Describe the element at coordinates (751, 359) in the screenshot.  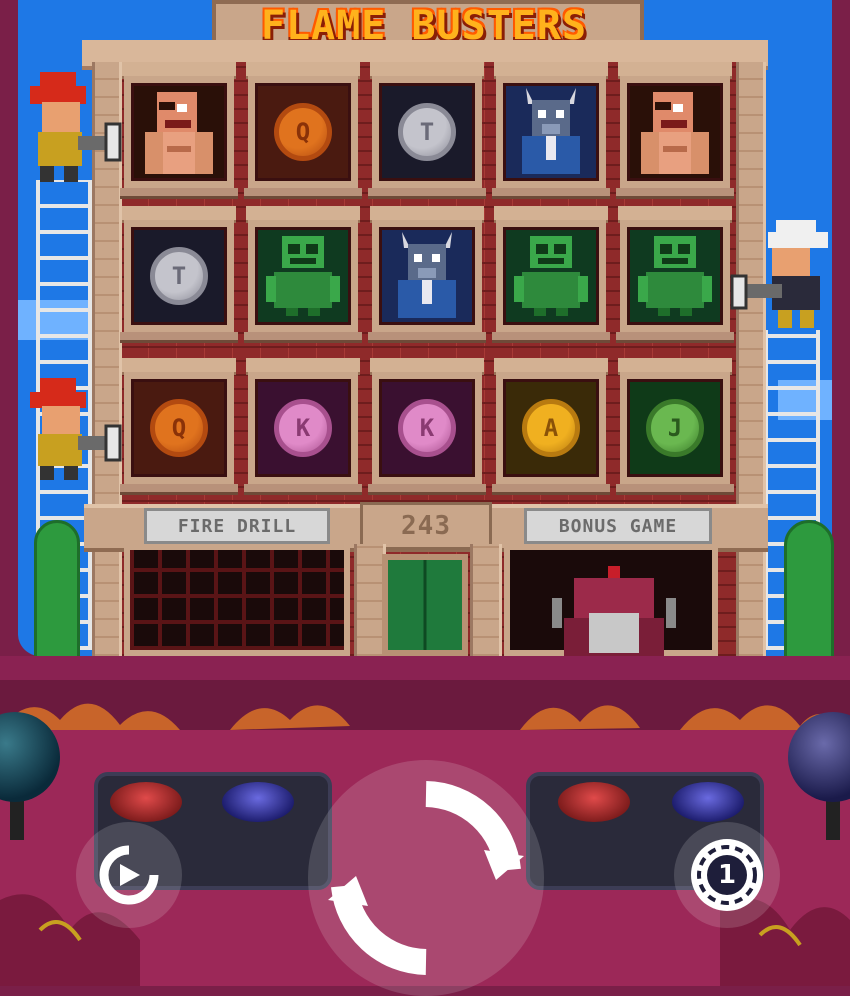
I see `right-pillar` at that location.